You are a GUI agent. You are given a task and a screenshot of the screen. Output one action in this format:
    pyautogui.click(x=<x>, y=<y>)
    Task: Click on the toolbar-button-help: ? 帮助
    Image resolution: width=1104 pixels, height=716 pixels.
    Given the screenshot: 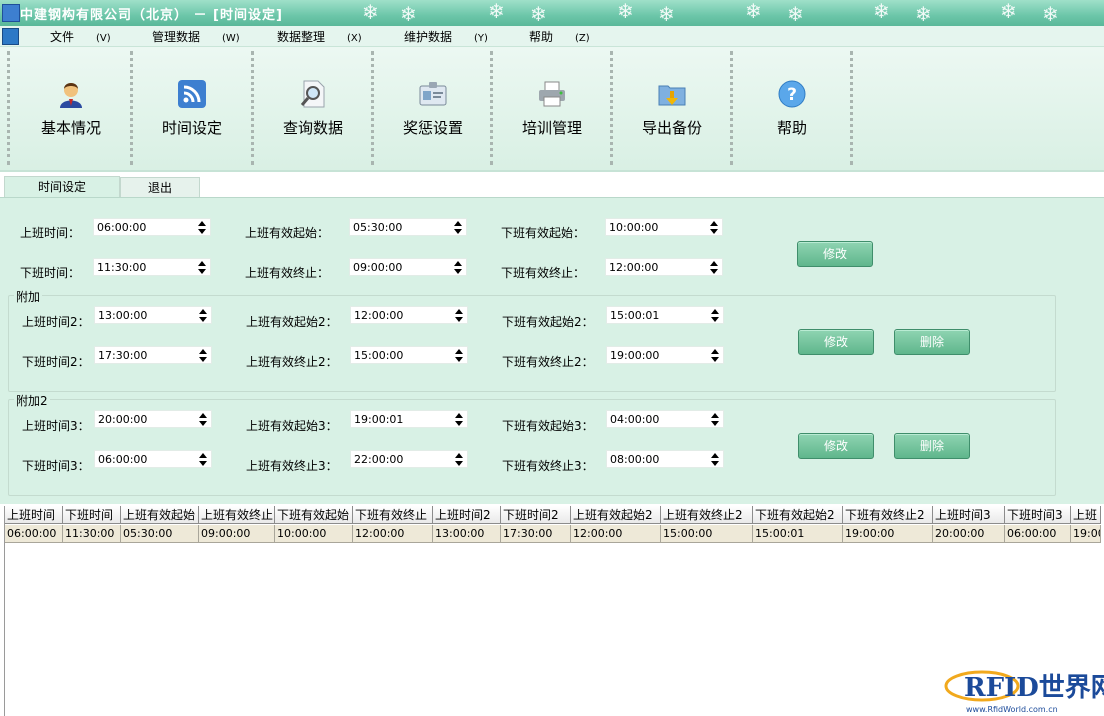 What is the action you would take?
    pyautogui.click(x=792, y=107)
    